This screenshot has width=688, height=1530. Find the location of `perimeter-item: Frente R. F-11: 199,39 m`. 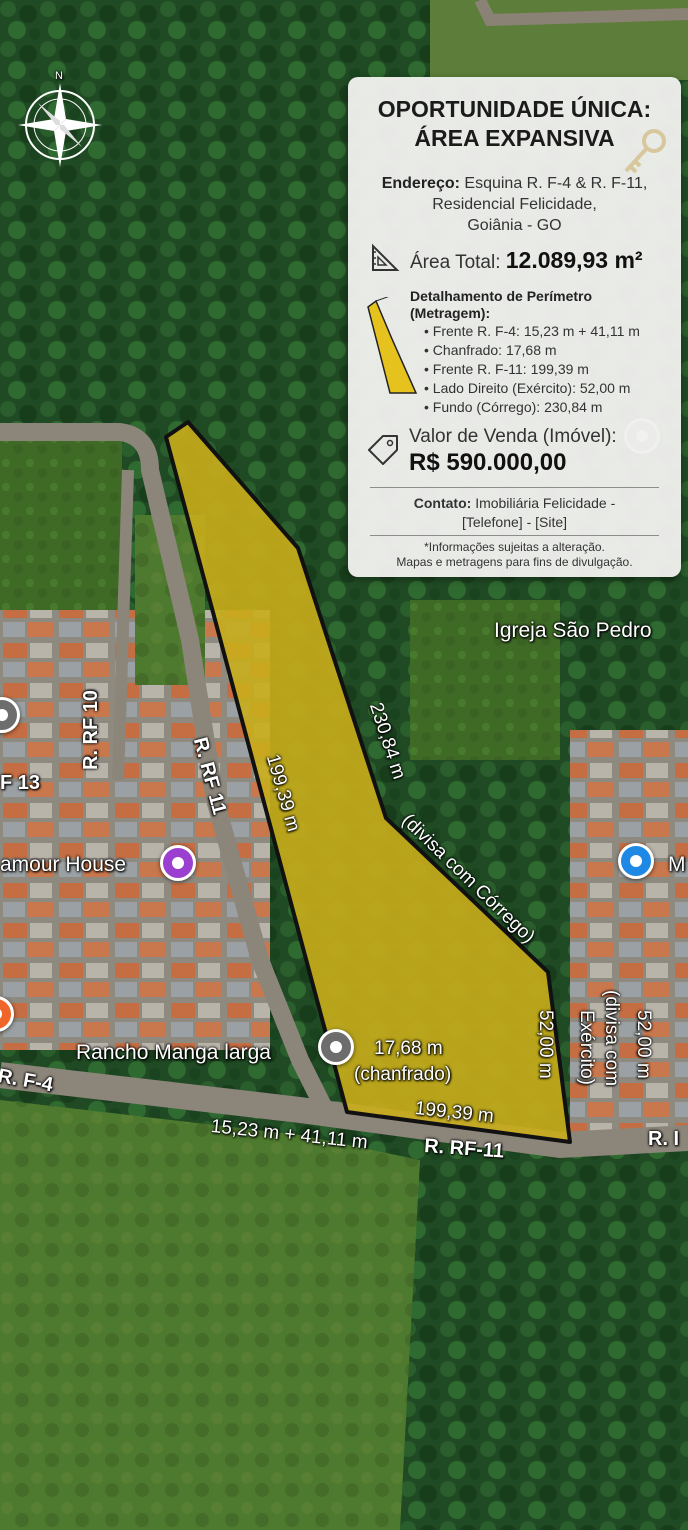

perimeter-item: Frente R. F-11: 199,39 m is located at coordinates (532, 369).